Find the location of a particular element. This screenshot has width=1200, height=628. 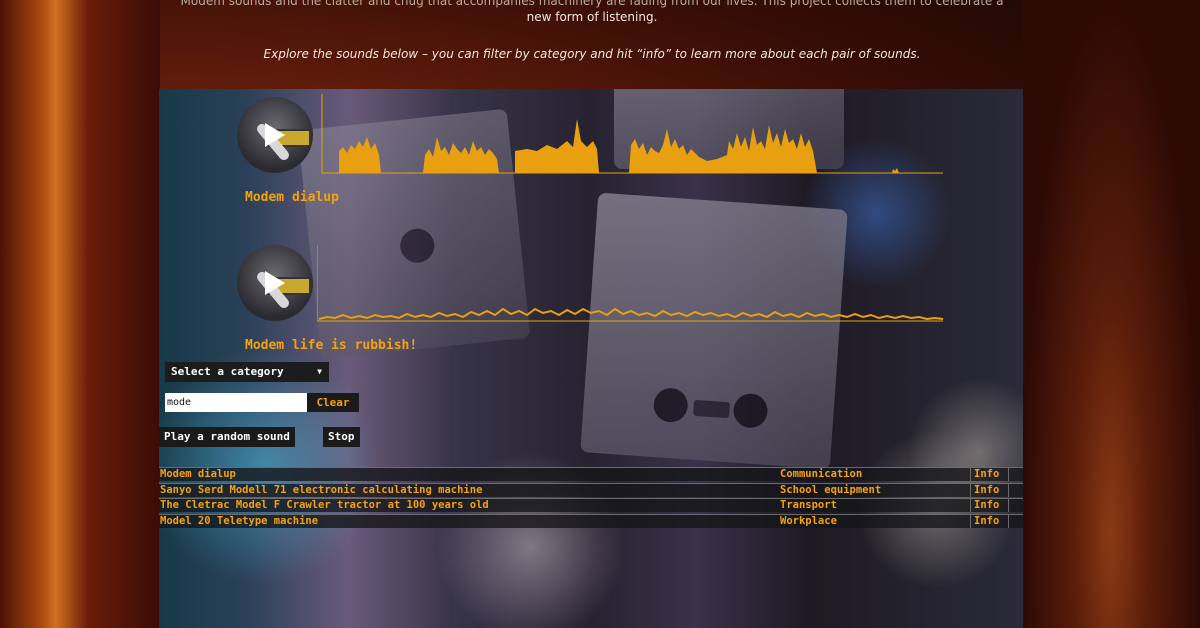

sound-item: Modem dialup is located at coordinates (591, 149).